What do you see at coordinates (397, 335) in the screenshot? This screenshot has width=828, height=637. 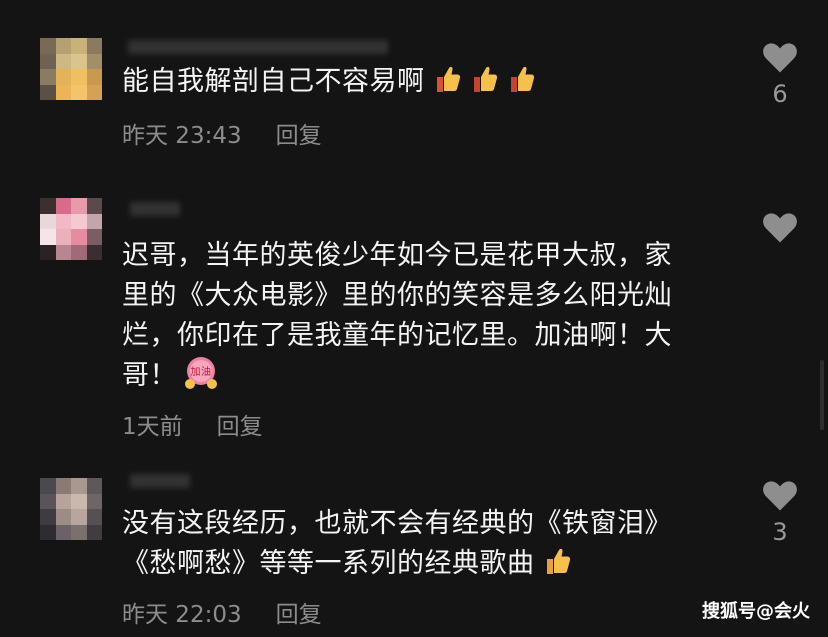 I see `comment-line: 烂，你印在了是我童年的记忆里。加油啊！大` at bounding box center [397, 335].